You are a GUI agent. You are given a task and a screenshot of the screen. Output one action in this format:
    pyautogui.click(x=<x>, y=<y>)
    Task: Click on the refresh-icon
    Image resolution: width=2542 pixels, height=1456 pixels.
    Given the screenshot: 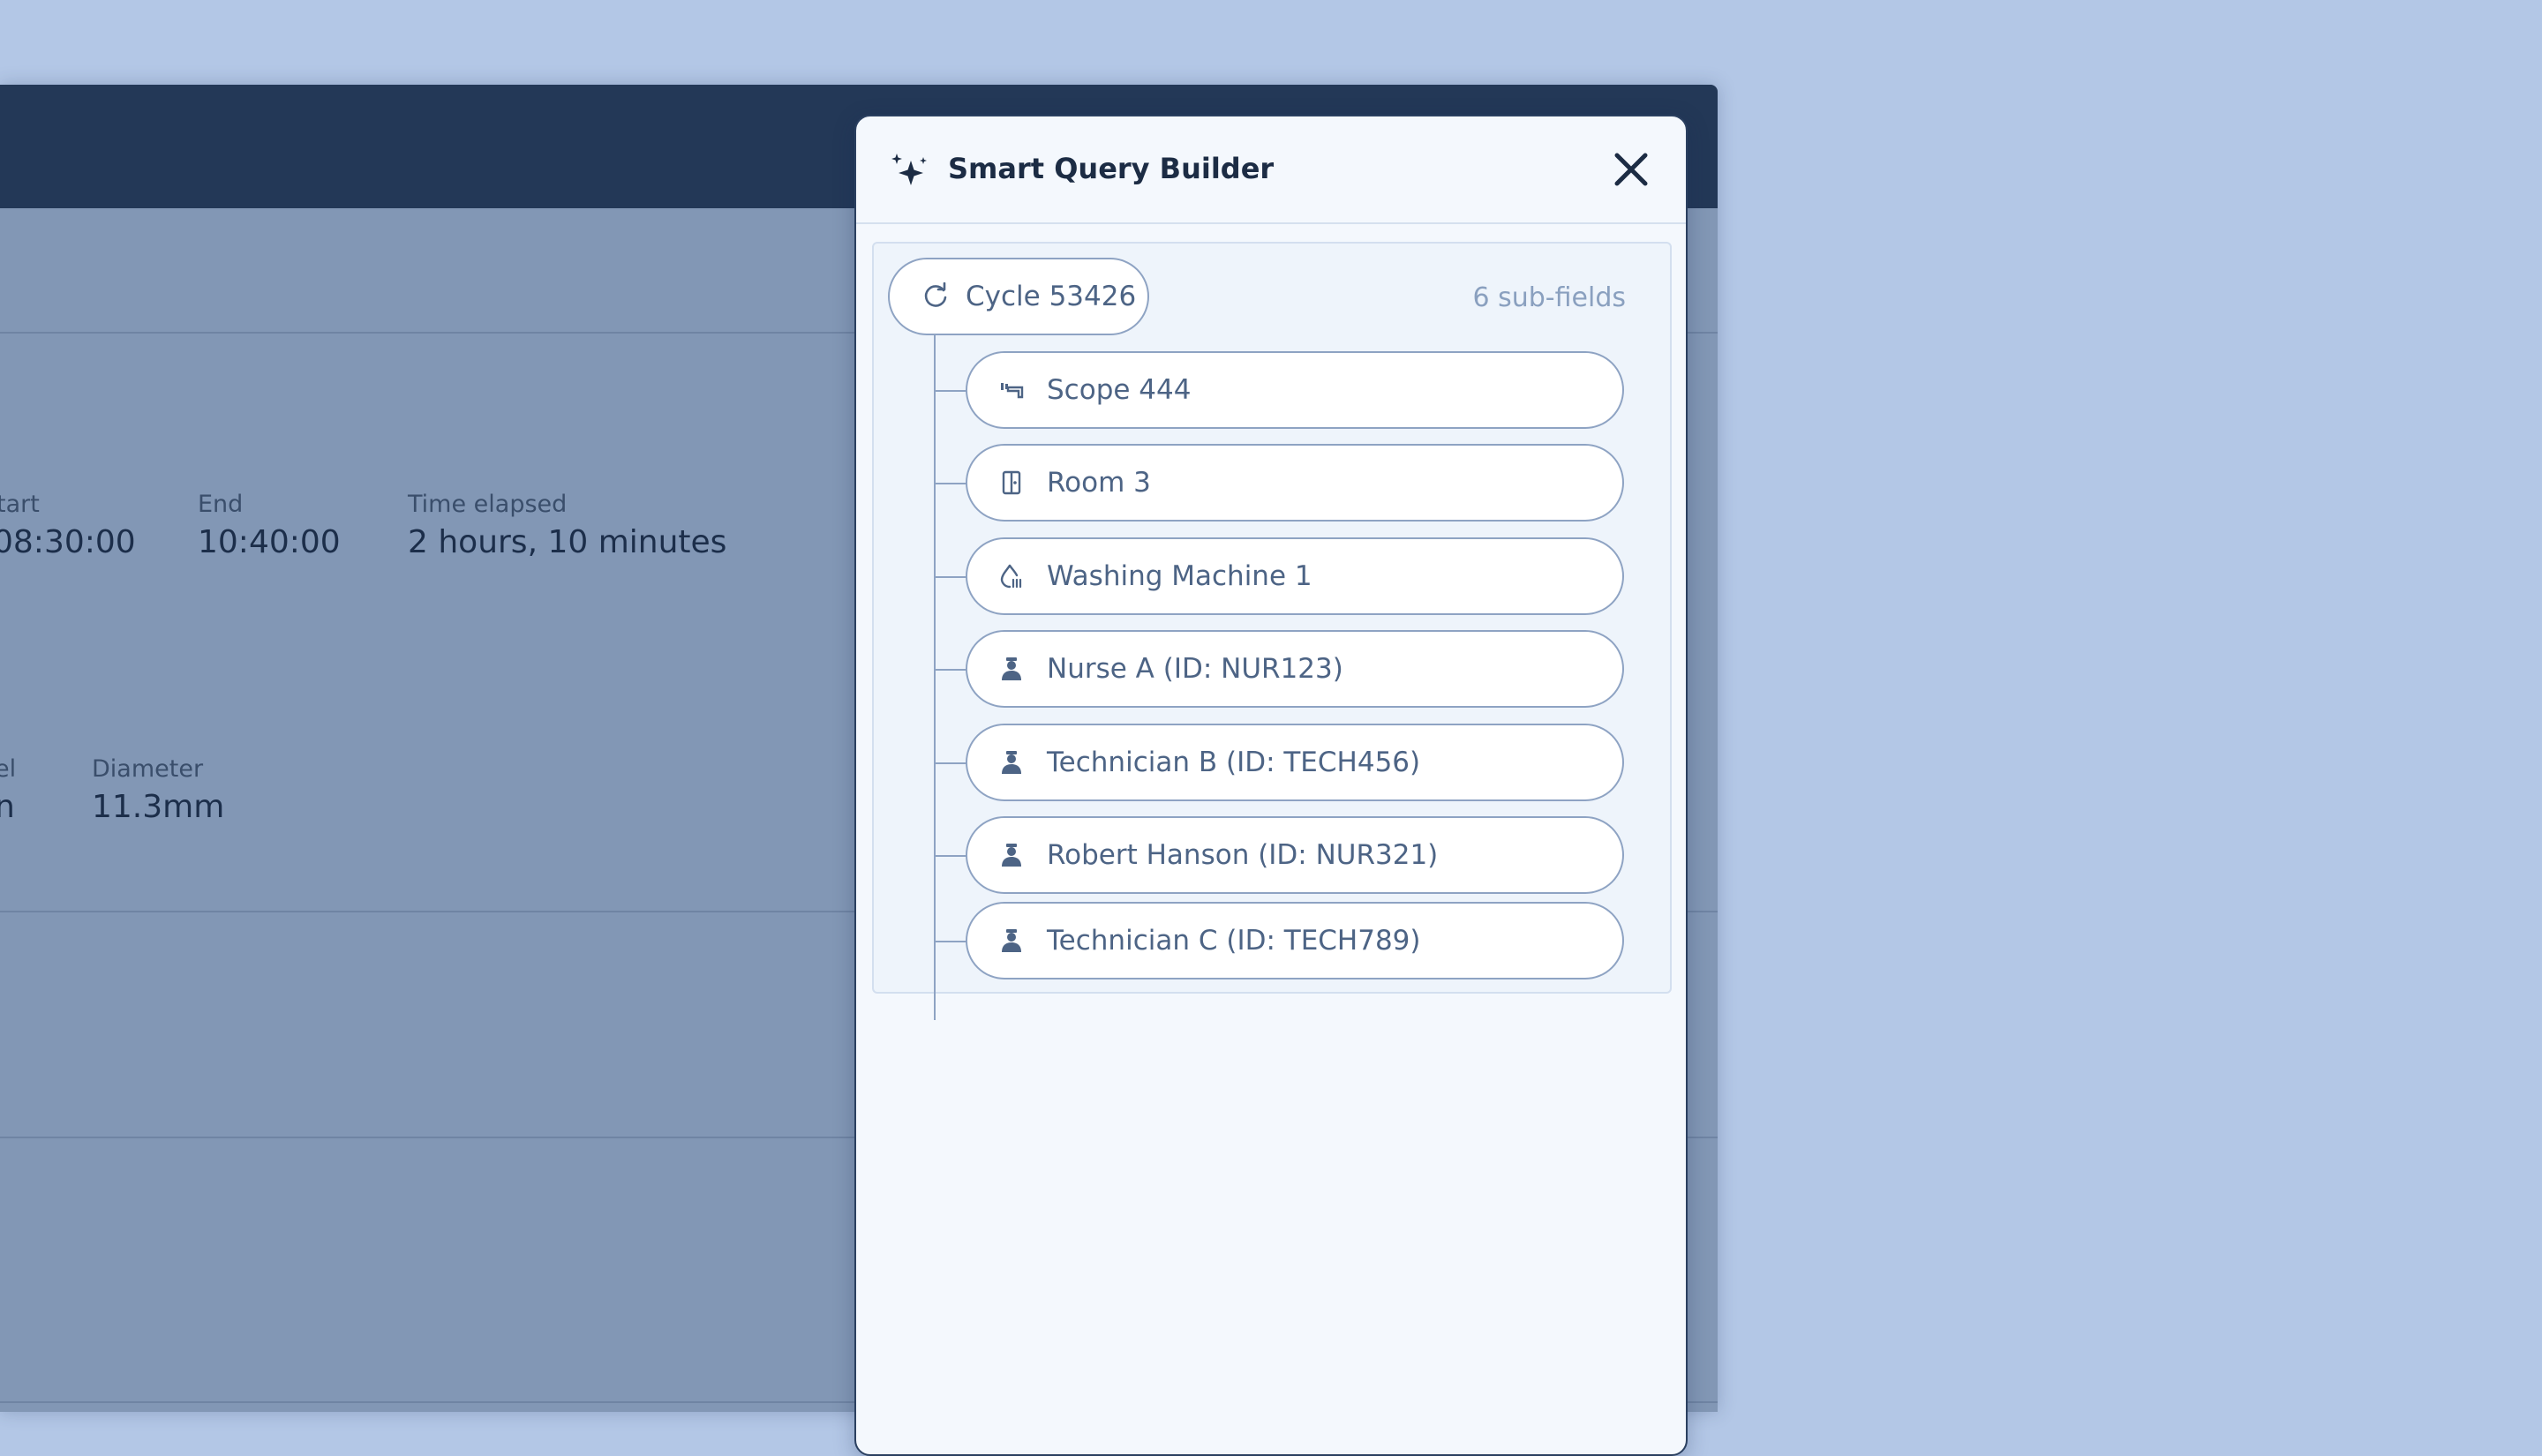 What is the action you would take?
    pyautogui.click(x=936, y=294)
    